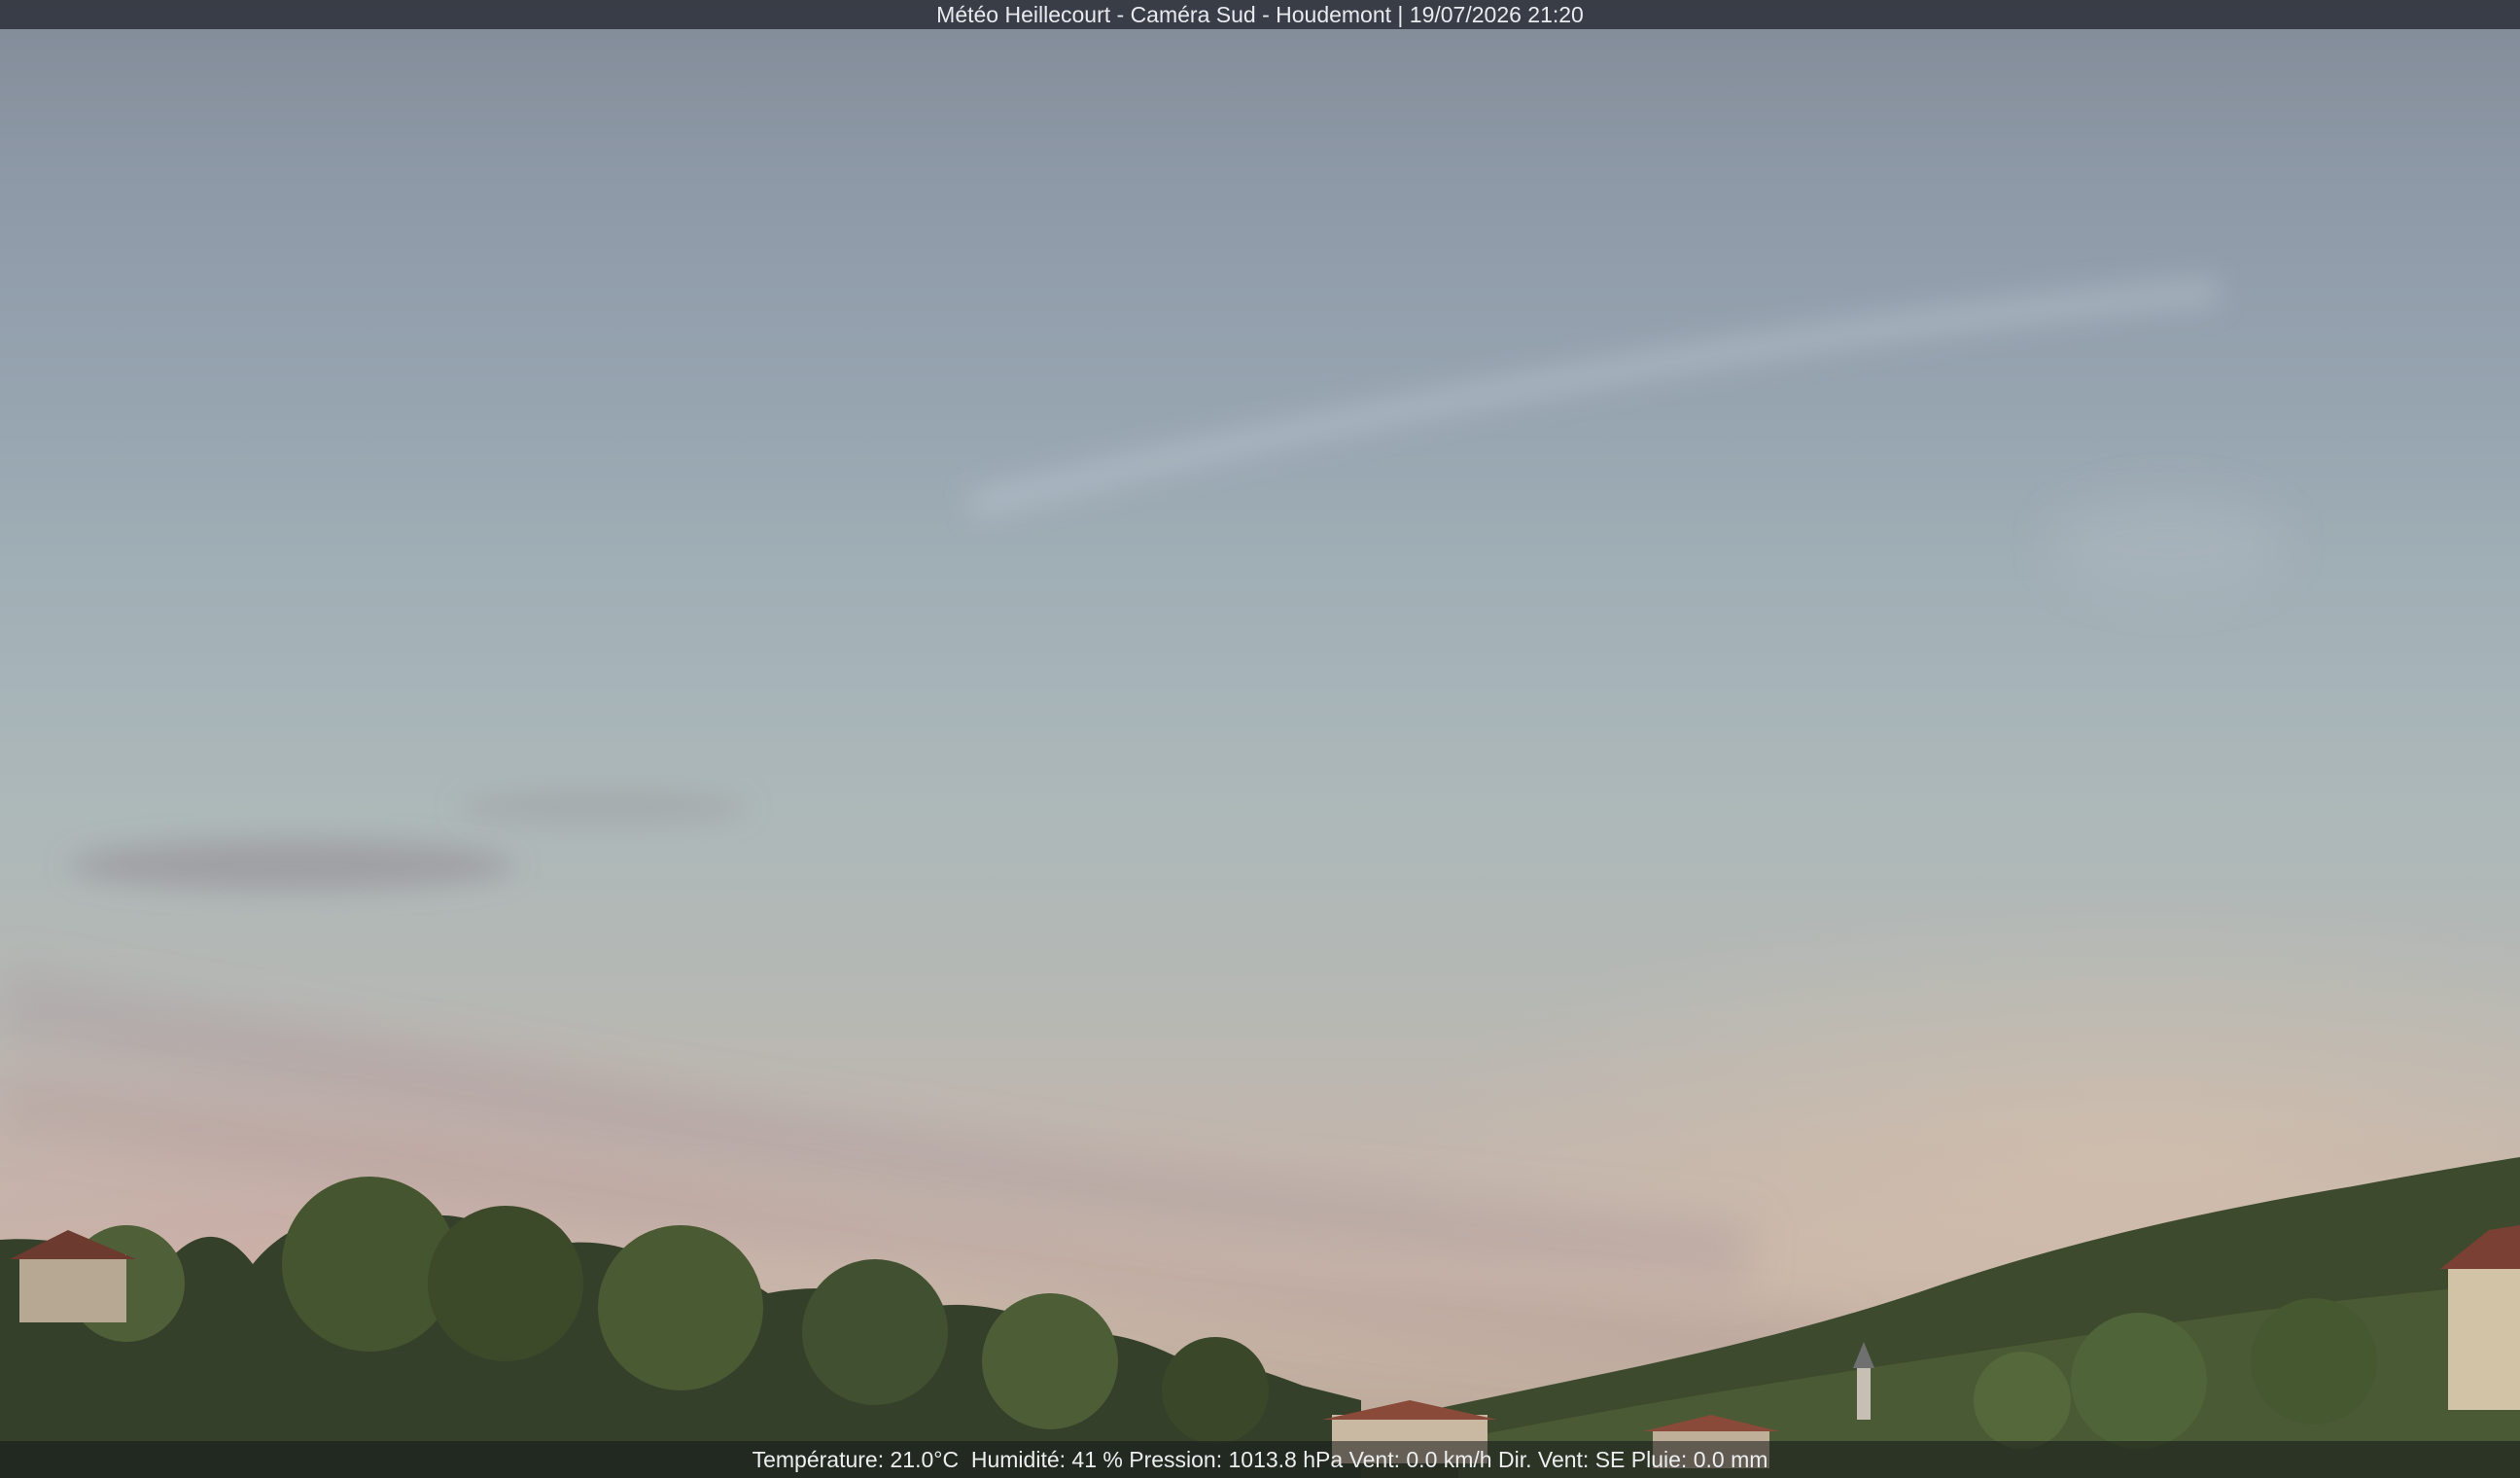 This screenshot has width=2520, height=1478. What do you see at coordinates (1420, 1459) in the screenshot?
I see `wind-speed-readout: Vent: 0.0 km/h` at bounding box center [1420, 1459].